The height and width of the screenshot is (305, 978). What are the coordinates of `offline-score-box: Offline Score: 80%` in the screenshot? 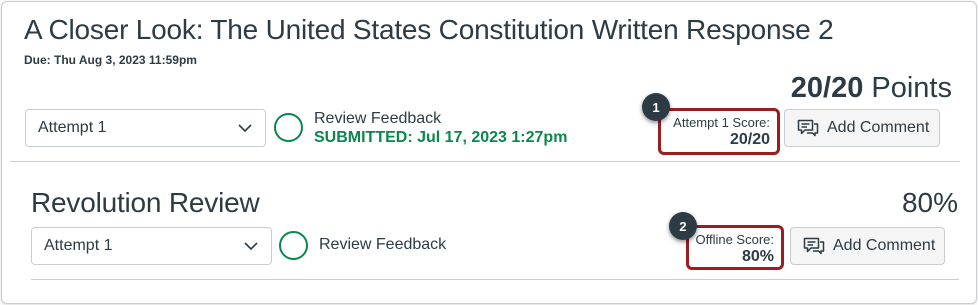 It's located at (735, 247).